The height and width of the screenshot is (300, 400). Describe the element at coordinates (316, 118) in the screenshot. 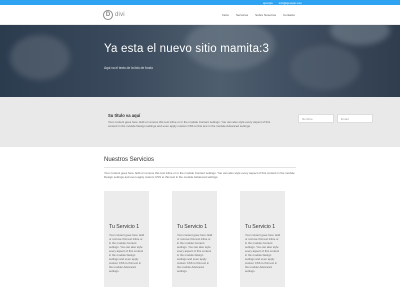

I see `name-field: Nombre` at that location.